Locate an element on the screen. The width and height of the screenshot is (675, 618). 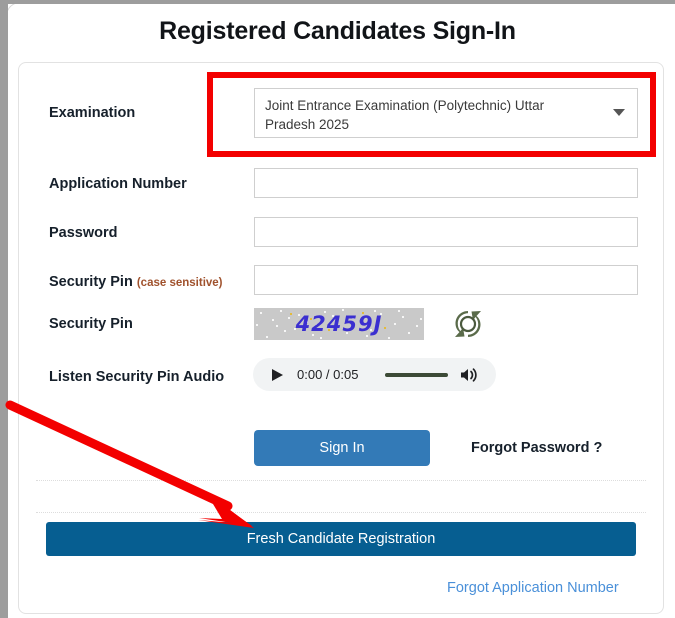
security-pin-label: Security Pin (case sensitive) is located at coordinates (136, 282).